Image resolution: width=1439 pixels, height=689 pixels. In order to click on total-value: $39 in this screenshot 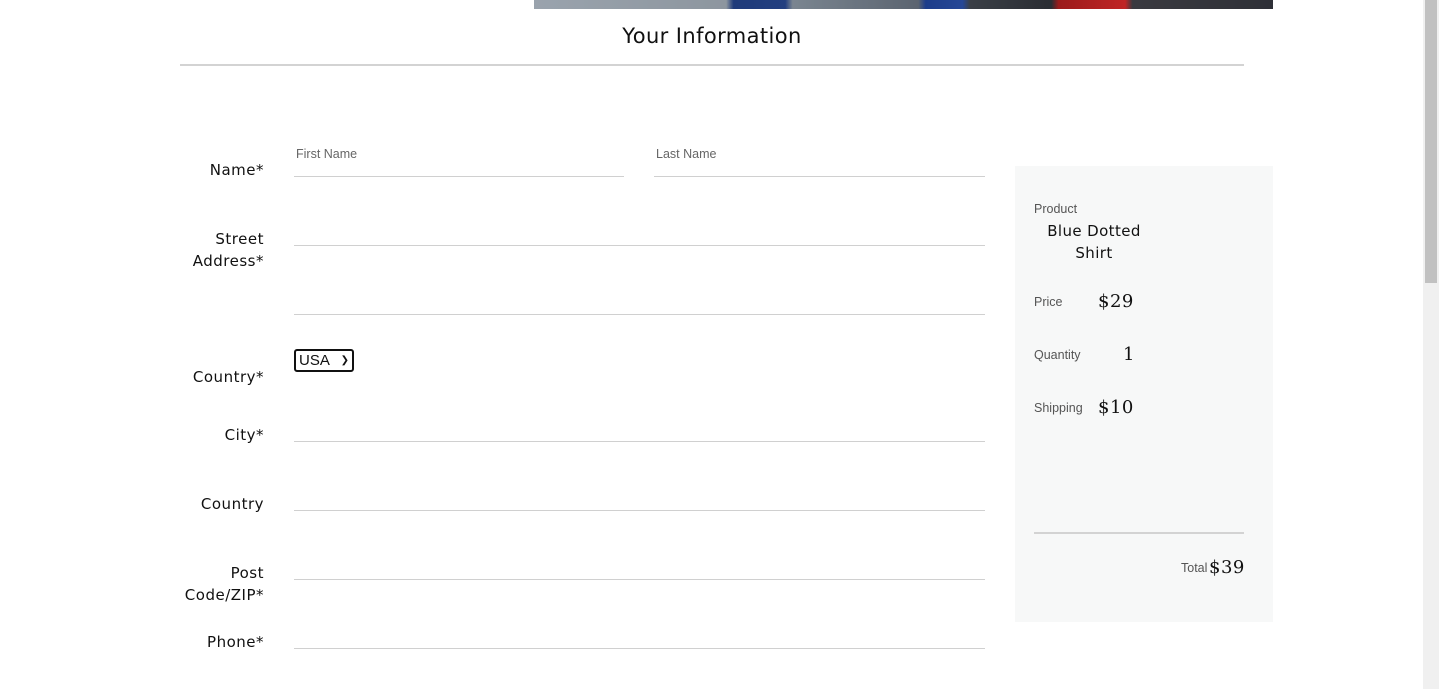, I will do `click(1227, 567)`.